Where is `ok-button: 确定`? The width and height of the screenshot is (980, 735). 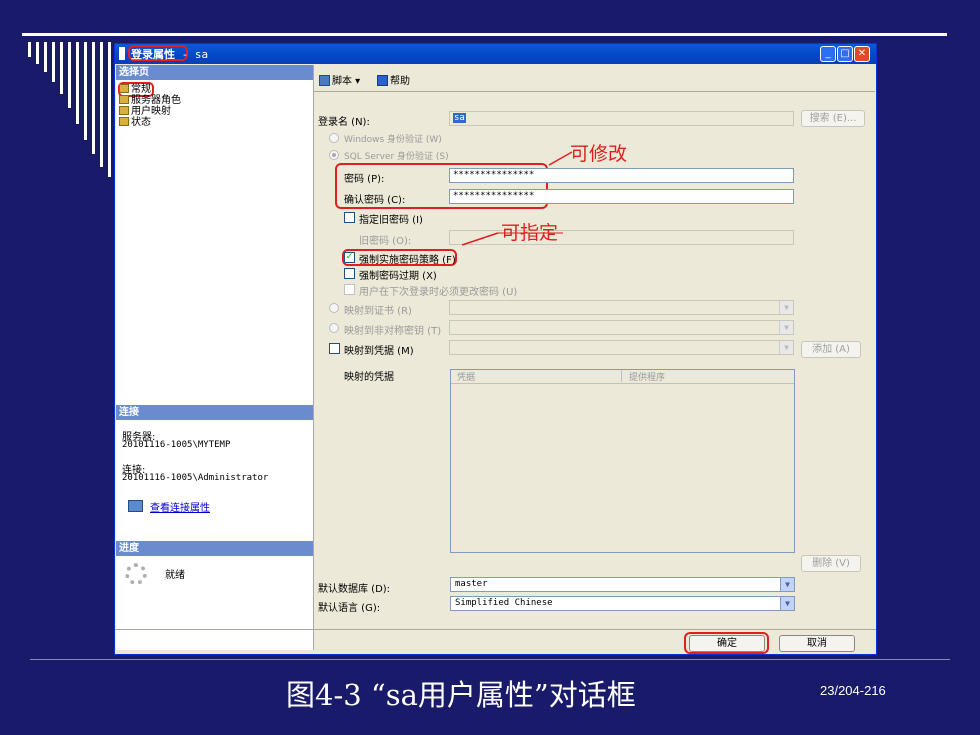 ok-button: 确定 is located at coordinates (727, 643).